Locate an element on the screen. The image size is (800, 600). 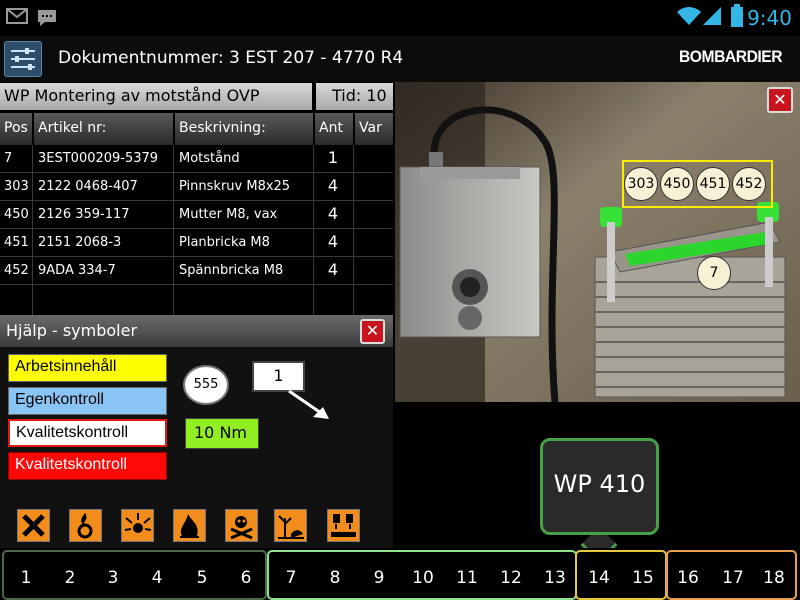
position-bubble: 450 is located at coordinates (677, 184).